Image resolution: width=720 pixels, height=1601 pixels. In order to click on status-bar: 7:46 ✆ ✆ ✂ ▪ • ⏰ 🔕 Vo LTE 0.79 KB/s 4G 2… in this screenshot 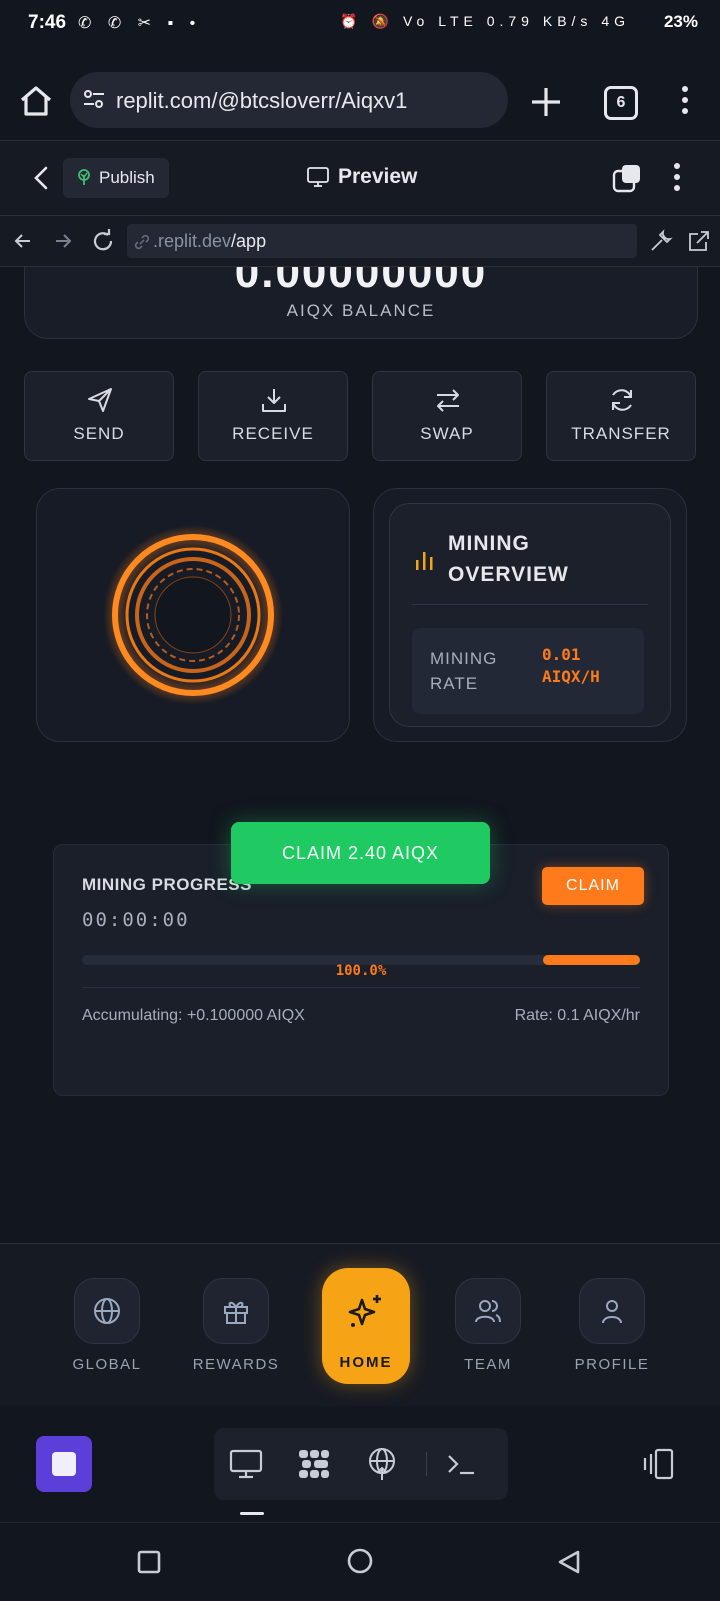, I will do `click(360, 23)`.